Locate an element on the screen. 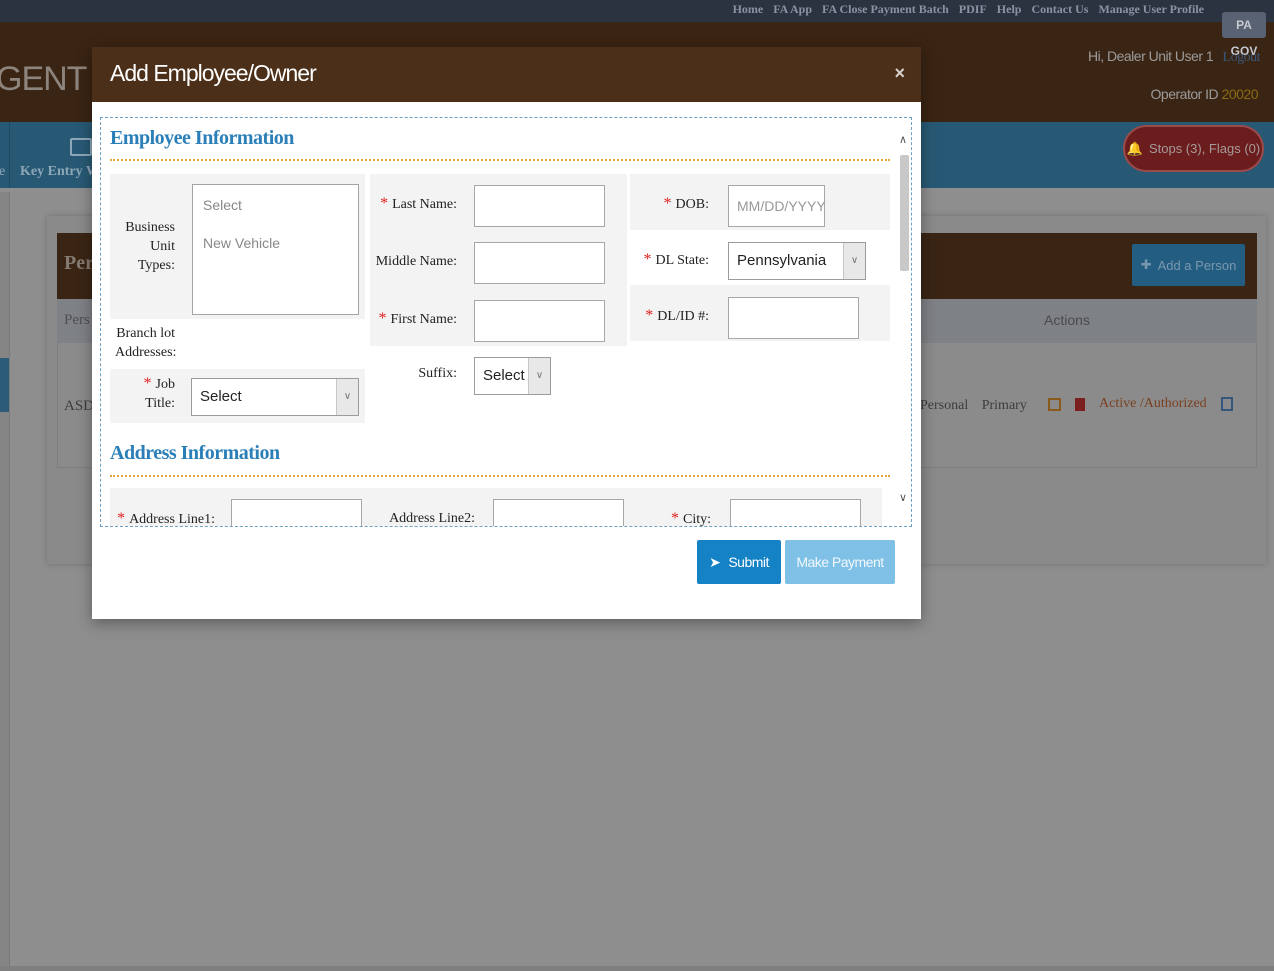  page-bottom-border is located at coordinates (637, 968).